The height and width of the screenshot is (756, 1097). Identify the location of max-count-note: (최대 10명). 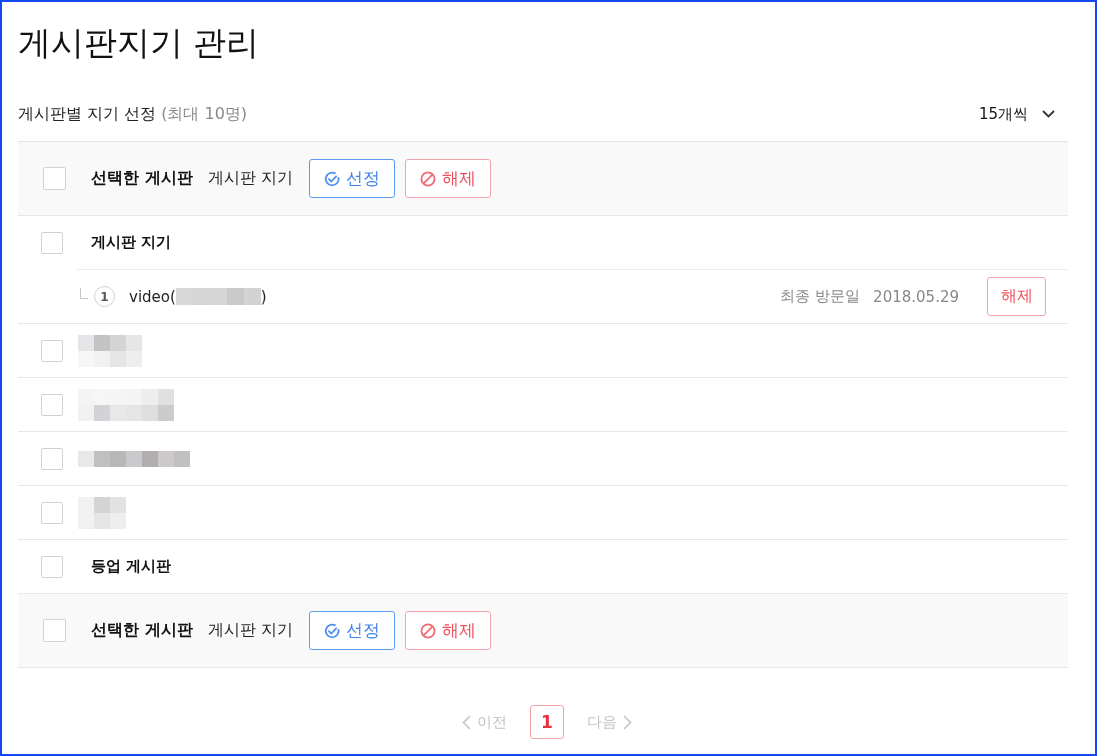
(204, 114).